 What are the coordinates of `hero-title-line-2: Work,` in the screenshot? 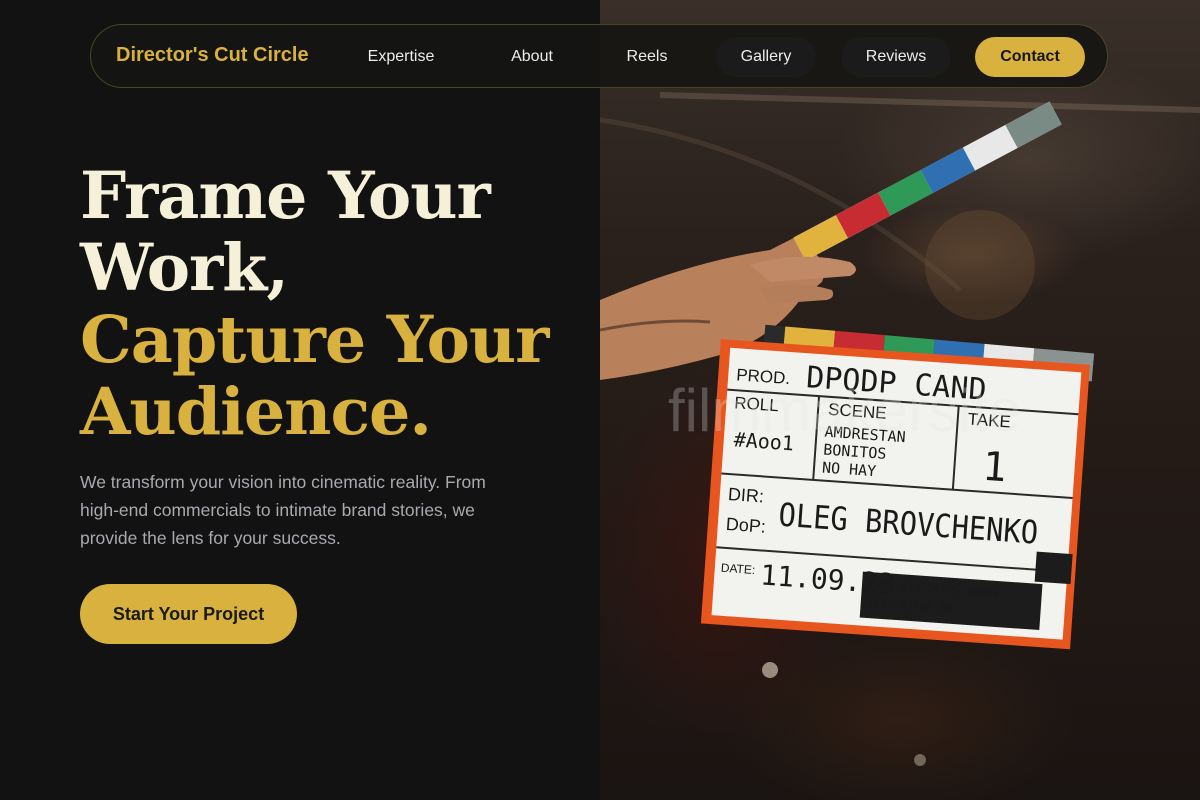 It's located at (184, 268).